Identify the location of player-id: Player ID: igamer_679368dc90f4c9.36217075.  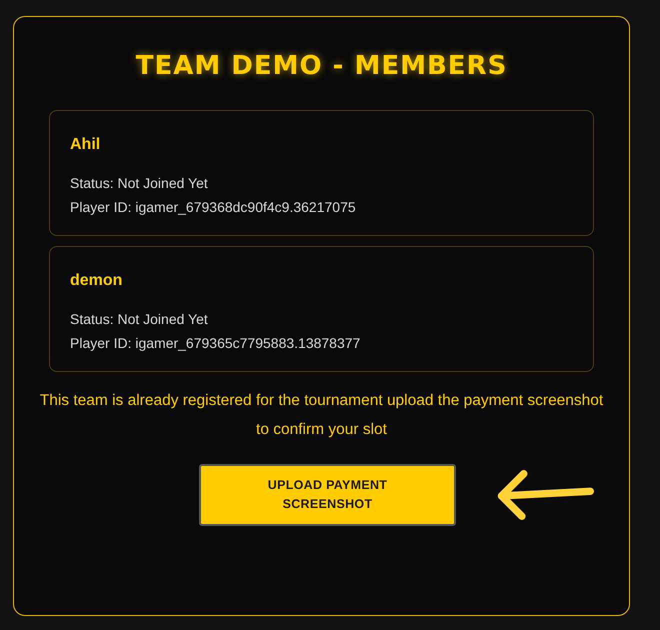
(213, 208).